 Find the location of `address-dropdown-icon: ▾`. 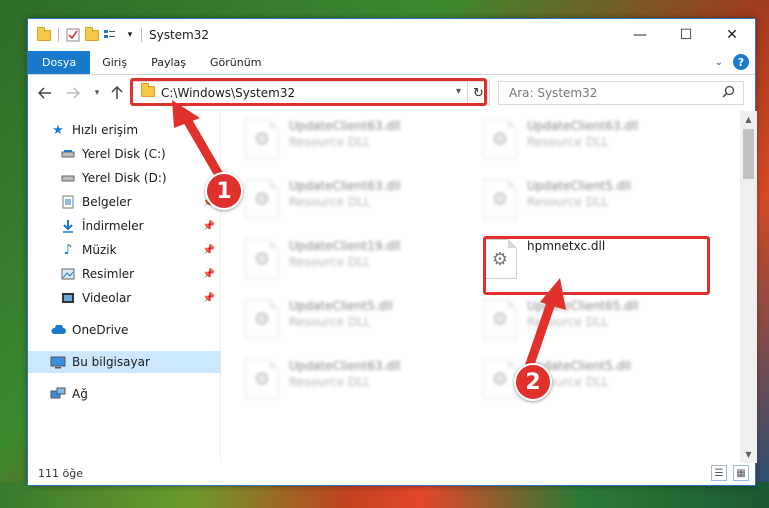

address-dropdown-icon: ▾ is located at coordinates (458, 91).